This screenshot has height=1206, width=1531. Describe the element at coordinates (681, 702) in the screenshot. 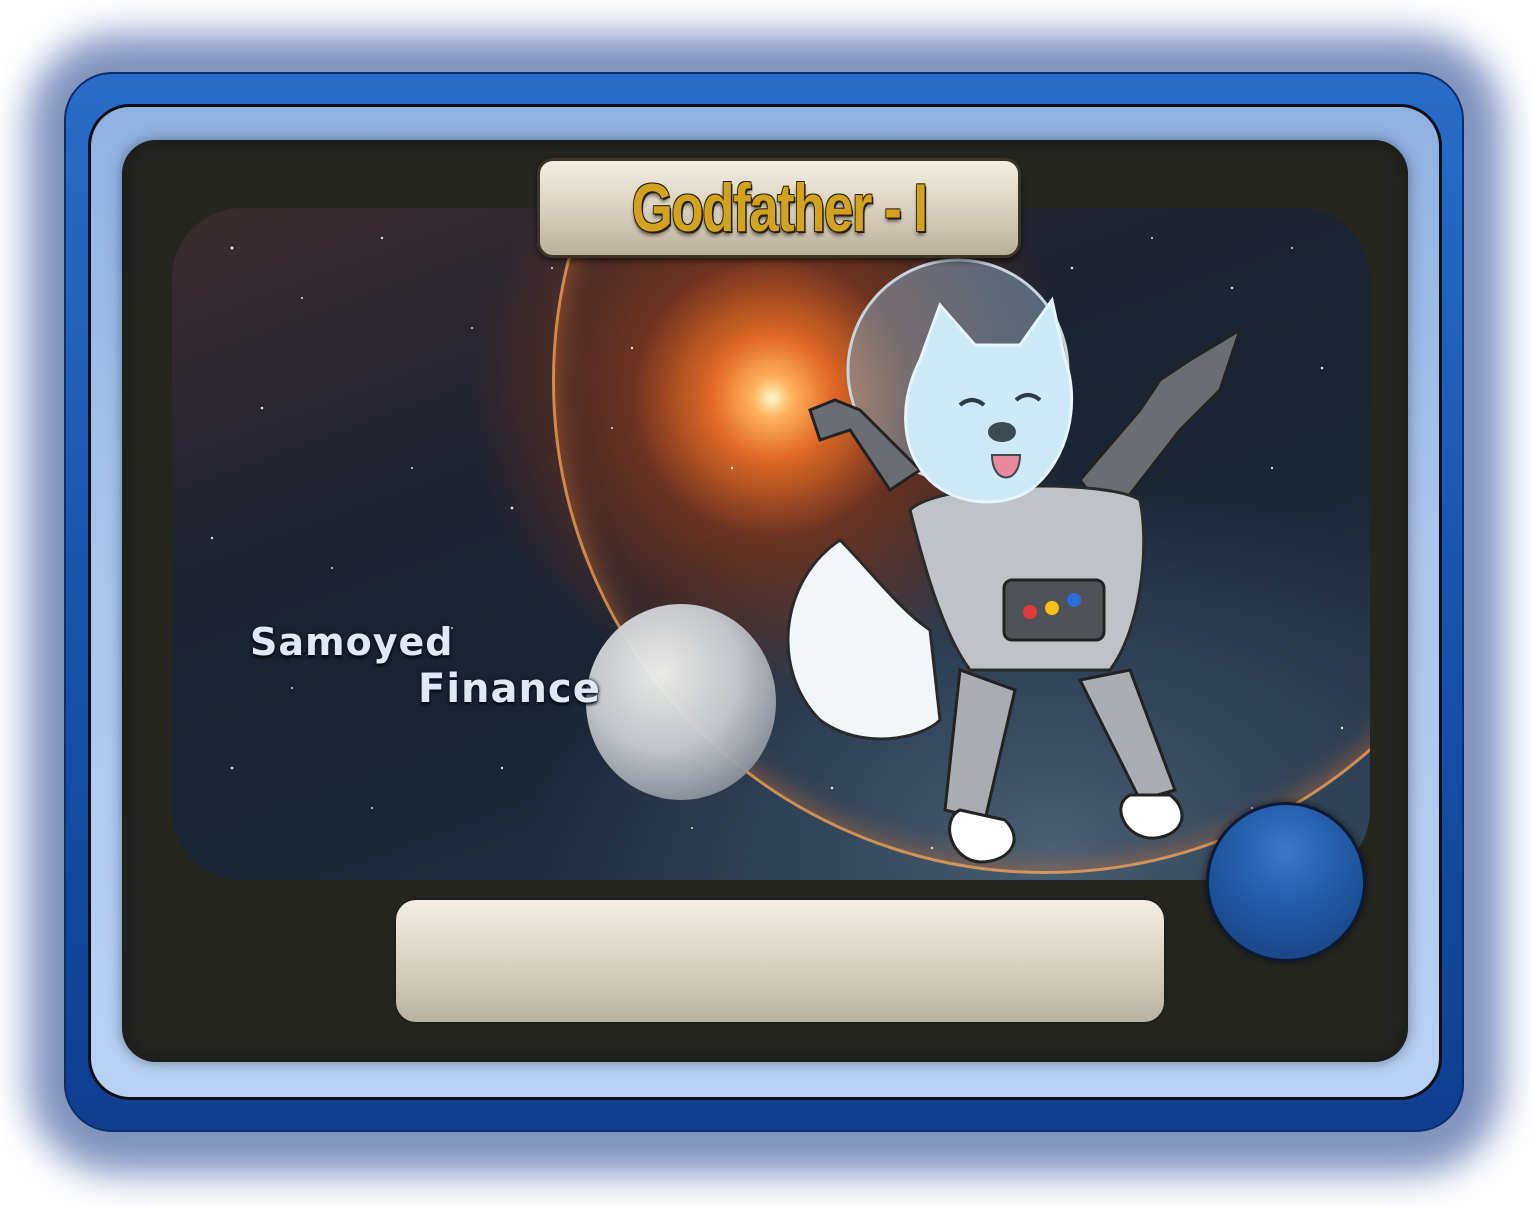

I see `moon` at that location.